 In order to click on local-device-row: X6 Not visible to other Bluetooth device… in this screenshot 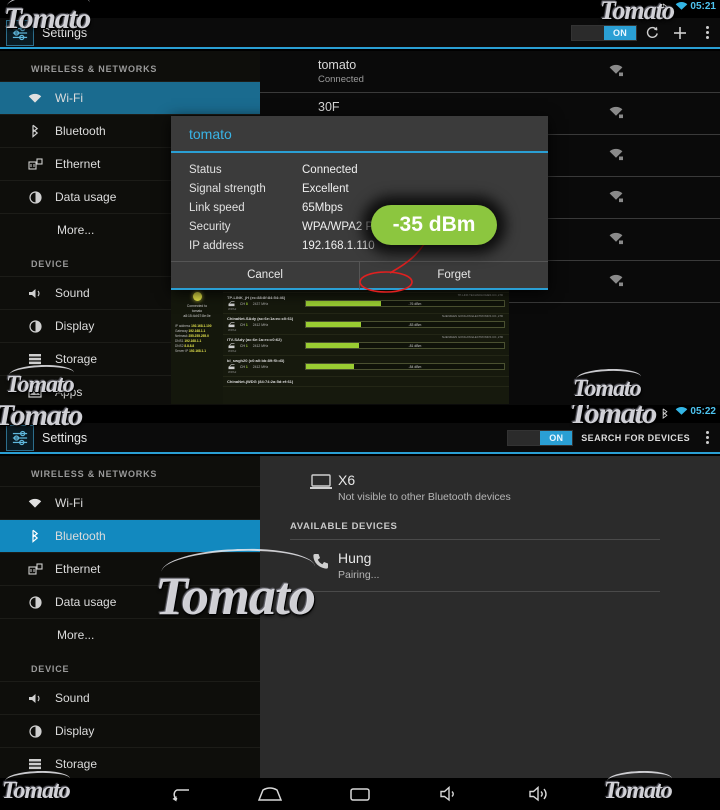, I will do `click(490, 486)`.